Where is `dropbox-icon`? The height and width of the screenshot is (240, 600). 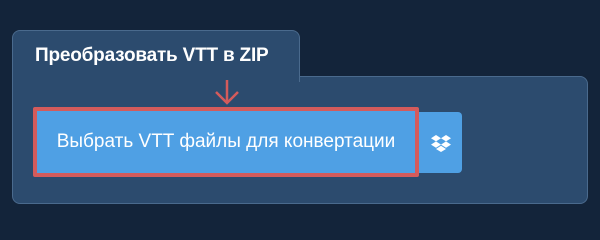 dropbox-icon is located at coordinates (440, 143).